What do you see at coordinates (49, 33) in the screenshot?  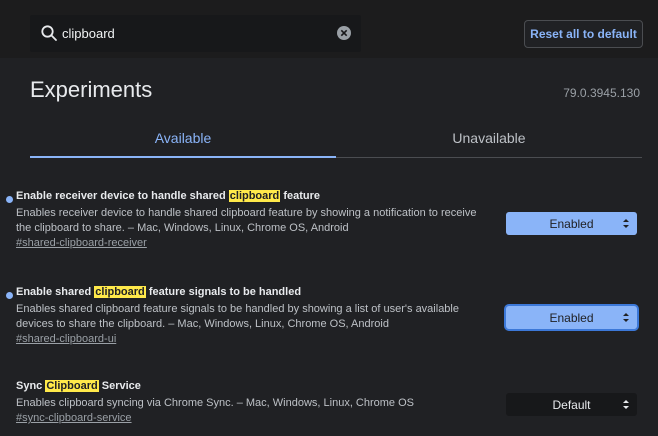 I see `search-icon` at bounding box center [49, 33].